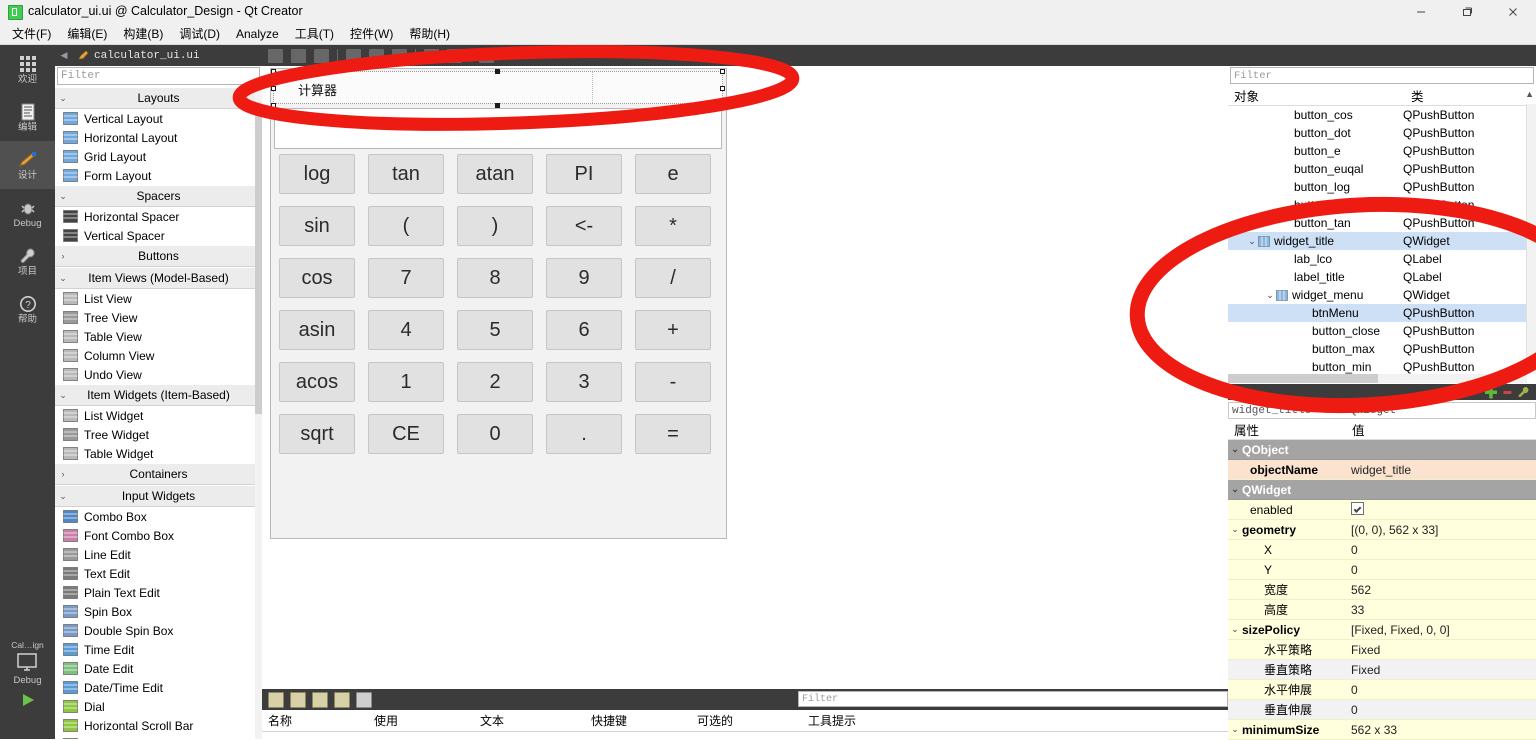 Image resolution: width=1536 pixels, height=740 pixels. I want to click on widget-box-category-item-widgets-item-based: ⌄ Item Widgets (Item-Based), so click(158, 395).